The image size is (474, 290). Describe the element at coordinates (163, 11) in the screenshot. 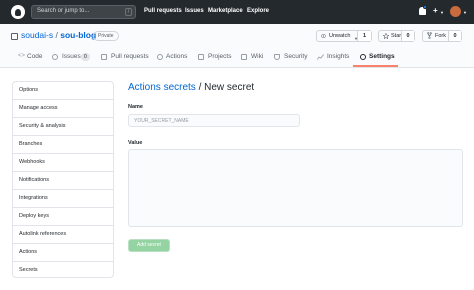

I see `nav-pull-requests: Pull requests` at that location.